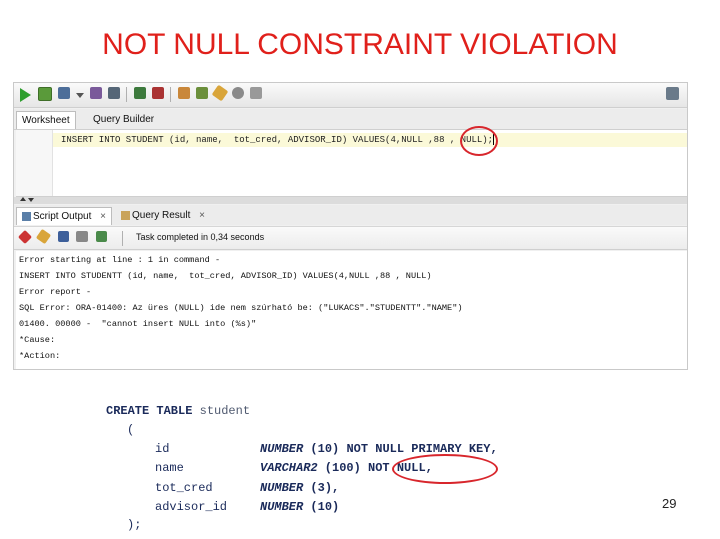 This screenshot has width=720, height=539. What do you see at coordinates (350, 119) in the screenshot?
I see `worksheet-tab-bar: Worksheet Query Builder` at bounding box center [350, 119].